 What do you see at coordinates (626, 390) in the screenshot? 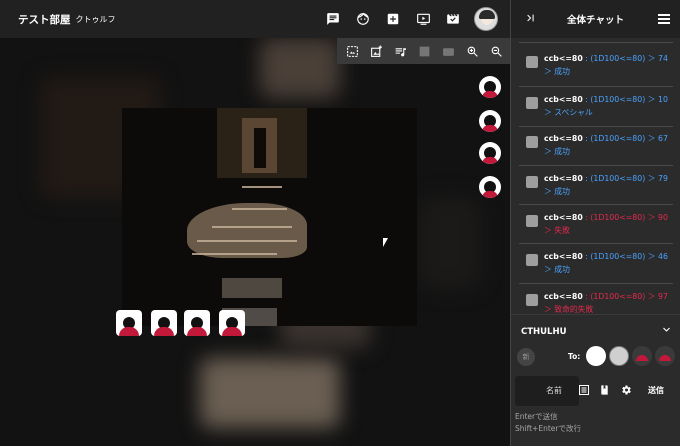
I see `settings-gear-icon` at bounding box center [626, 390].